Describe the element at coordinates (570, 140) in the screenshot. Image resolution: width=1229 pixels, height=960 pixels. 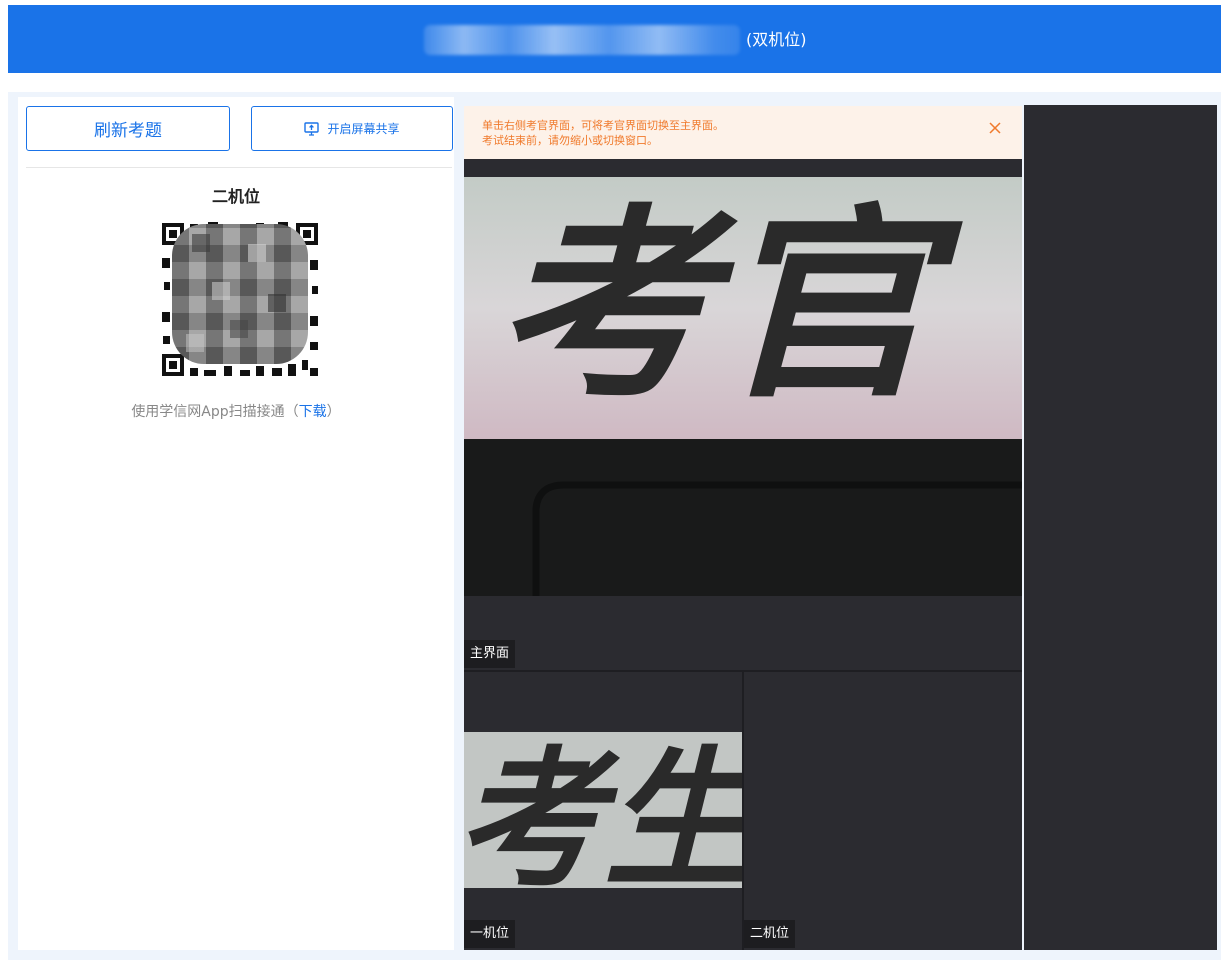
I see `notice-line-2: 考试结束前，请勿缩小或切换窗口。` at that location.